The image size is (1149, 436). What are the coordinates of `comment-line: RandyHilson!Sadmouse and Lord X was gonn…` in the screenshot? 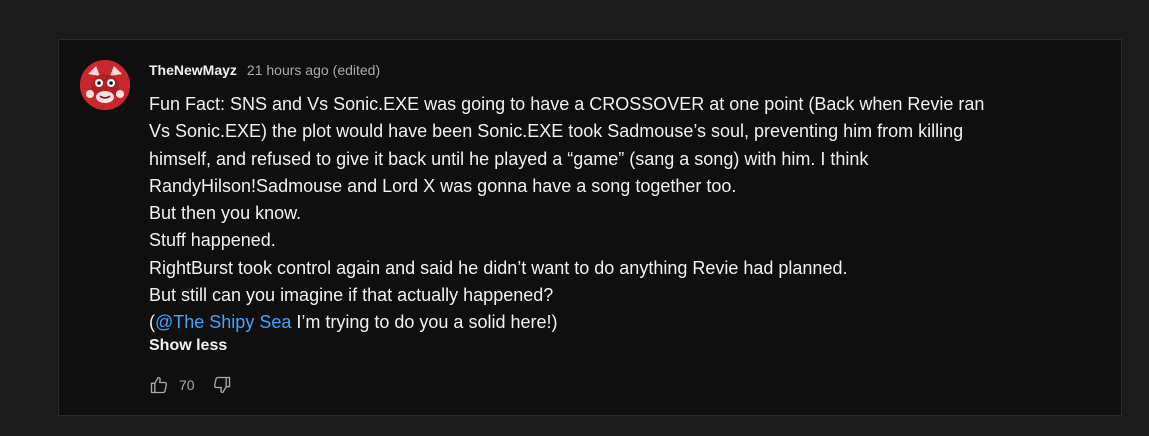 It's located at (443, 185).